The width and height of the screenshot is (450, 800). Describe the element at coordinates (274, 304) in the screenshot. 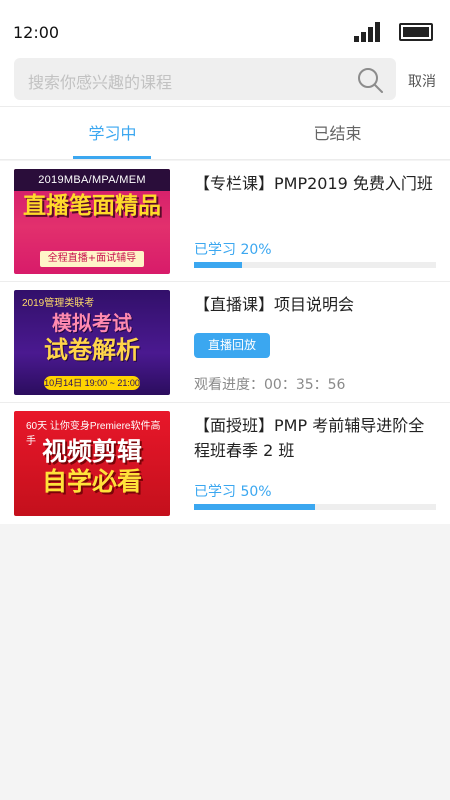

I see `course-title: 【直播课】项目说明会` at that location.